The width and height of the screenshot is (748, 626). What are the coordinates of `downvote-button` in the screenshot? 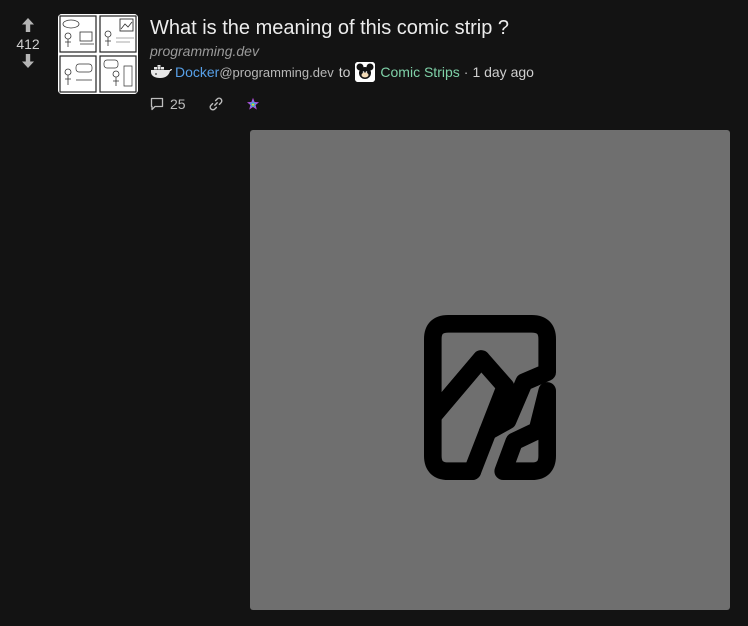 It's located at (28, 61).